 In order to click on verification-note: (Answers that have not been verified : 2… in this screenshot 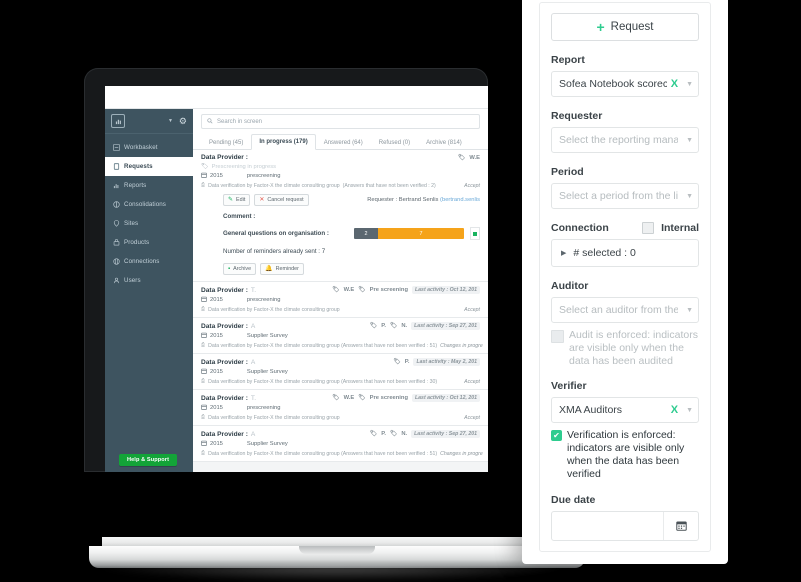, I will do `click(389, 185)`.